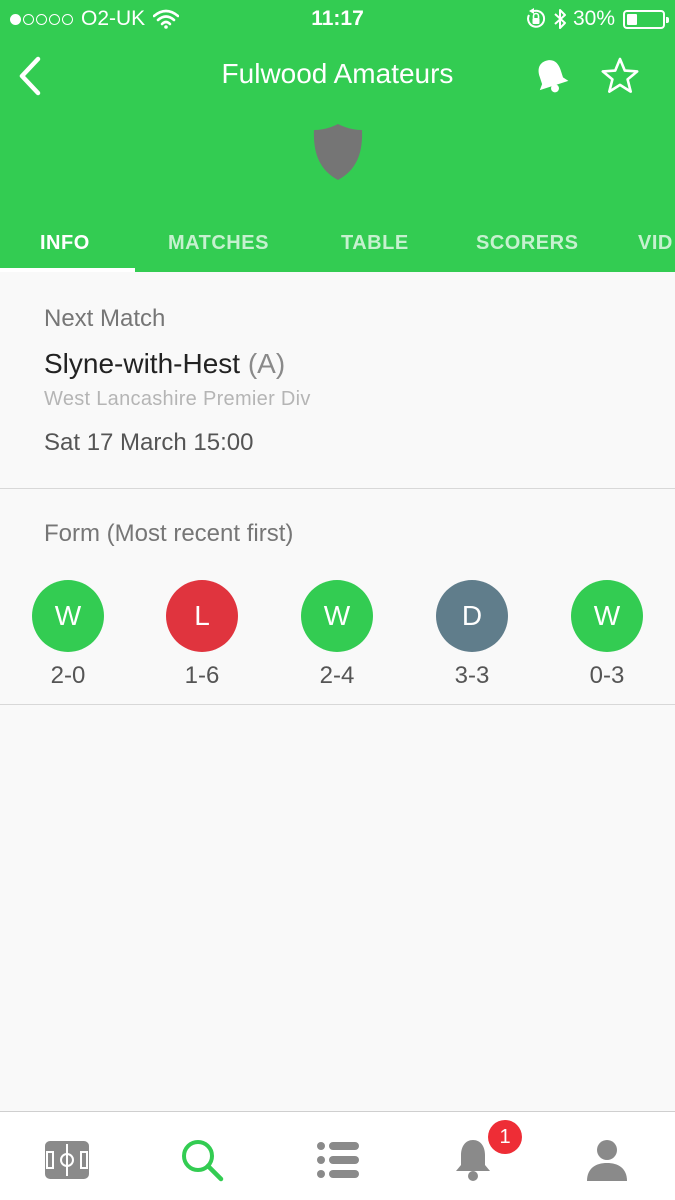  What do you see at coordinates (505, 1137) in the screenshot?
I see `notification-badge: 1` at bounding box center [505, 1137].